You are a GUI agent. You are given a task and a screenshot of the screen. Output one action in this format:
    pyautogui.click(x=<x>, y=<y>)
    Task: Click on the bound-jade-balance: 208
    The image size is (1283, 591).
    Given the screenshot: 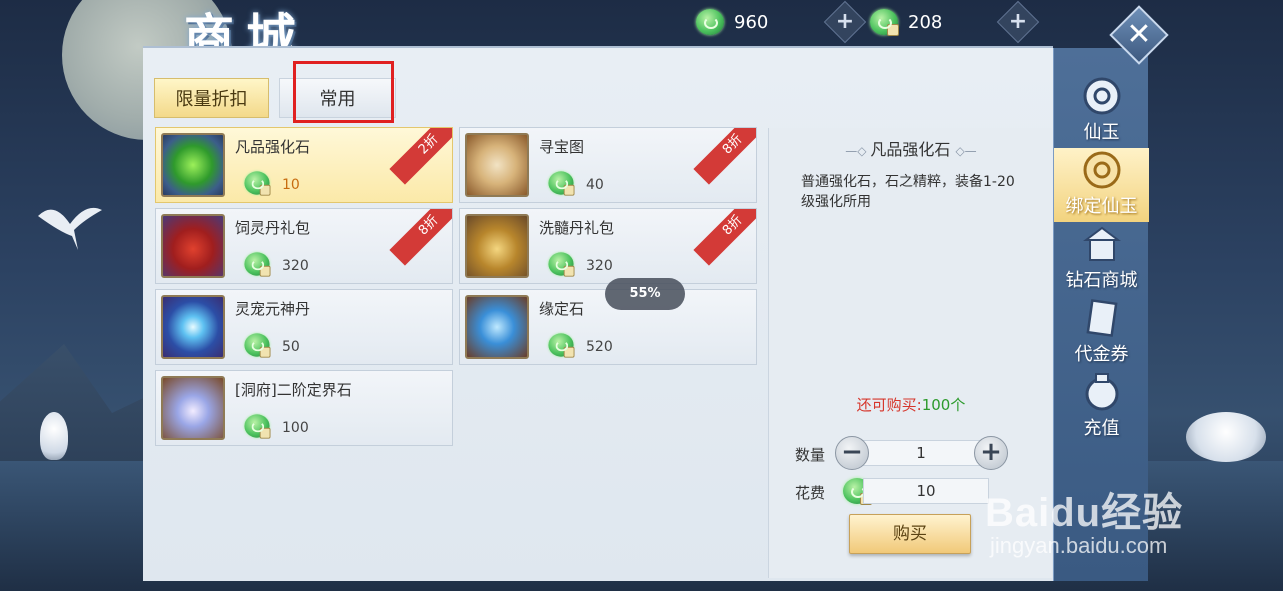 What is the action you would take?
    pyautogui.click(x=906, y=22)
    